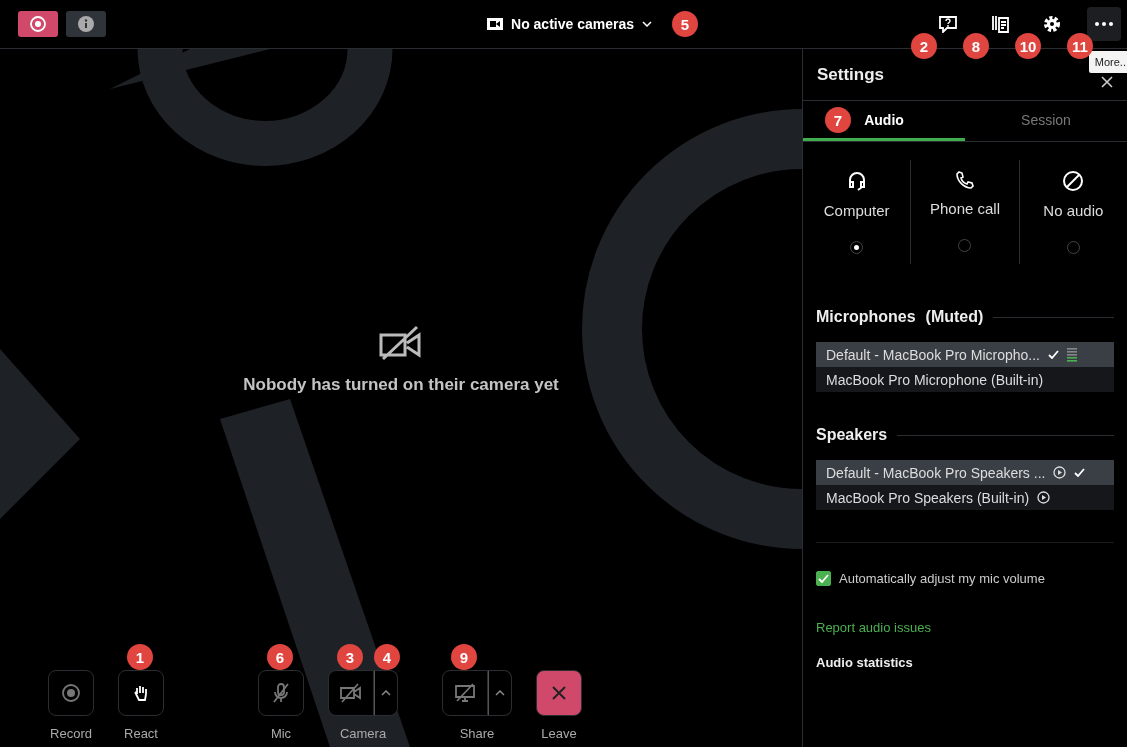 Image resolution: width=1127 pixels, height=747 pixels. I want to click on toolbar-label: Camera, so click(363, 733).